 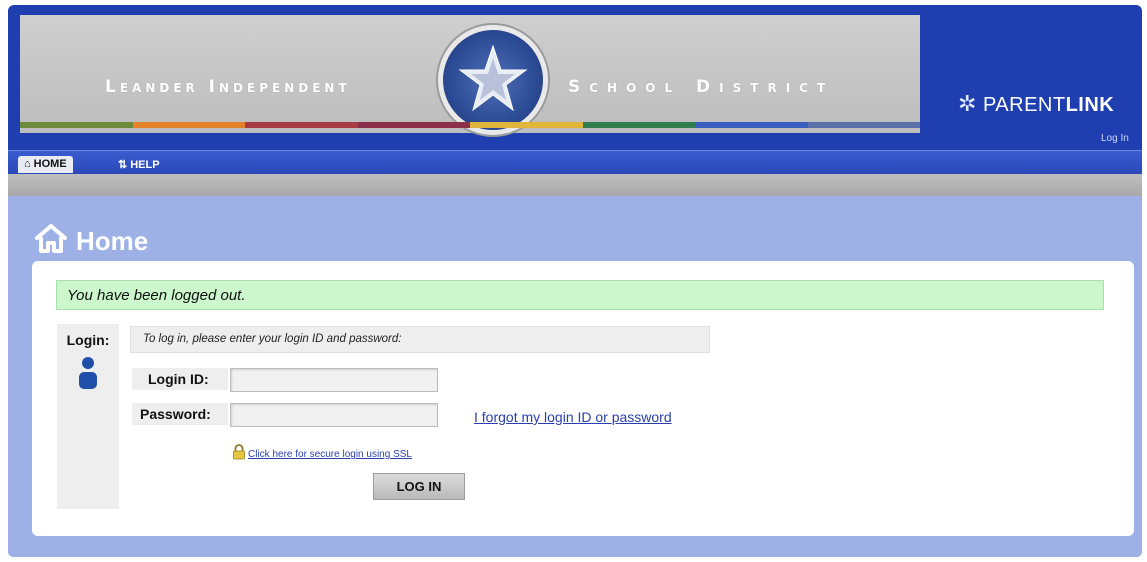 I want to click on tab-home: ⌂ HOME, so click(x=45, y=164).